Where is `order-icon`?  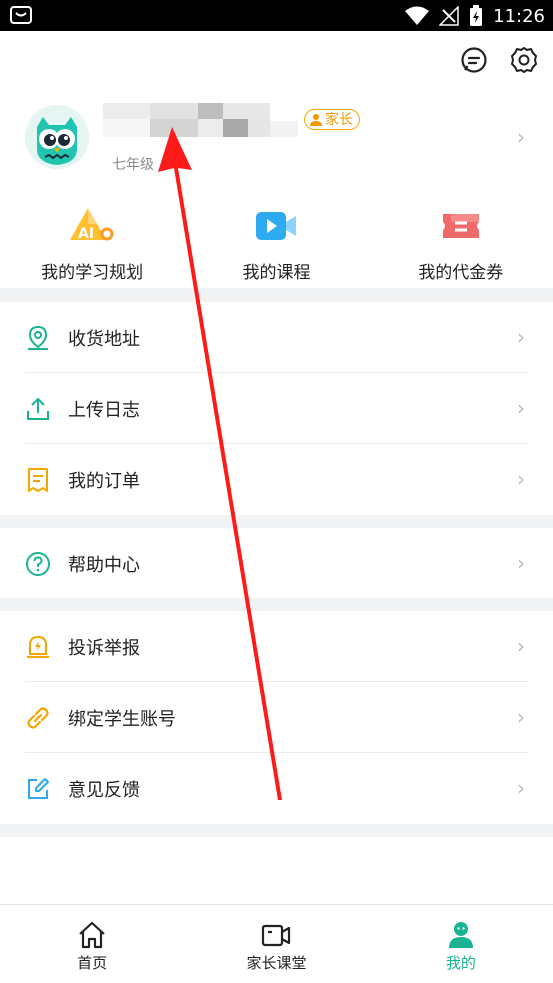 order-icon is located at coordinates (38, 479).